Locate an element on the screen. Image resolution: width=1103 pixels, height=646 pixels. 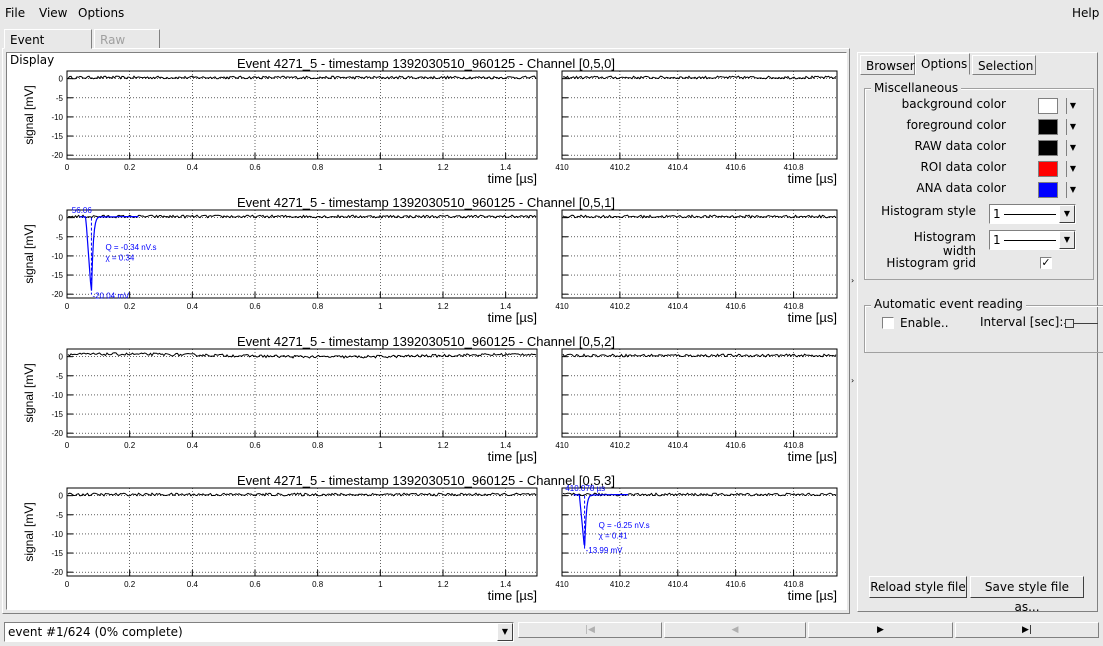
histogram-width-label: Histogram width is located at coordinates (944, 244).